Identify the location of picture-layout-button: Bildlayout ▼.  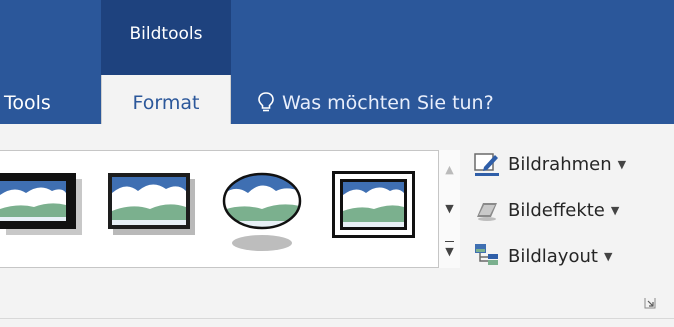
(543, 256).